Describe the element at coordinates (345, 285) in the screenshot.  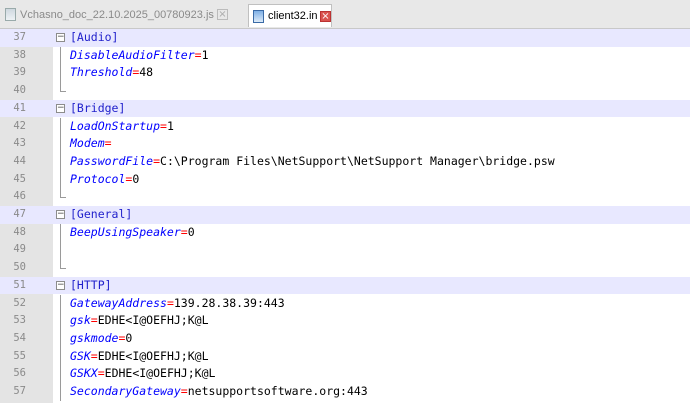
I see `code-line: 51 − [HTTP]` at that location.